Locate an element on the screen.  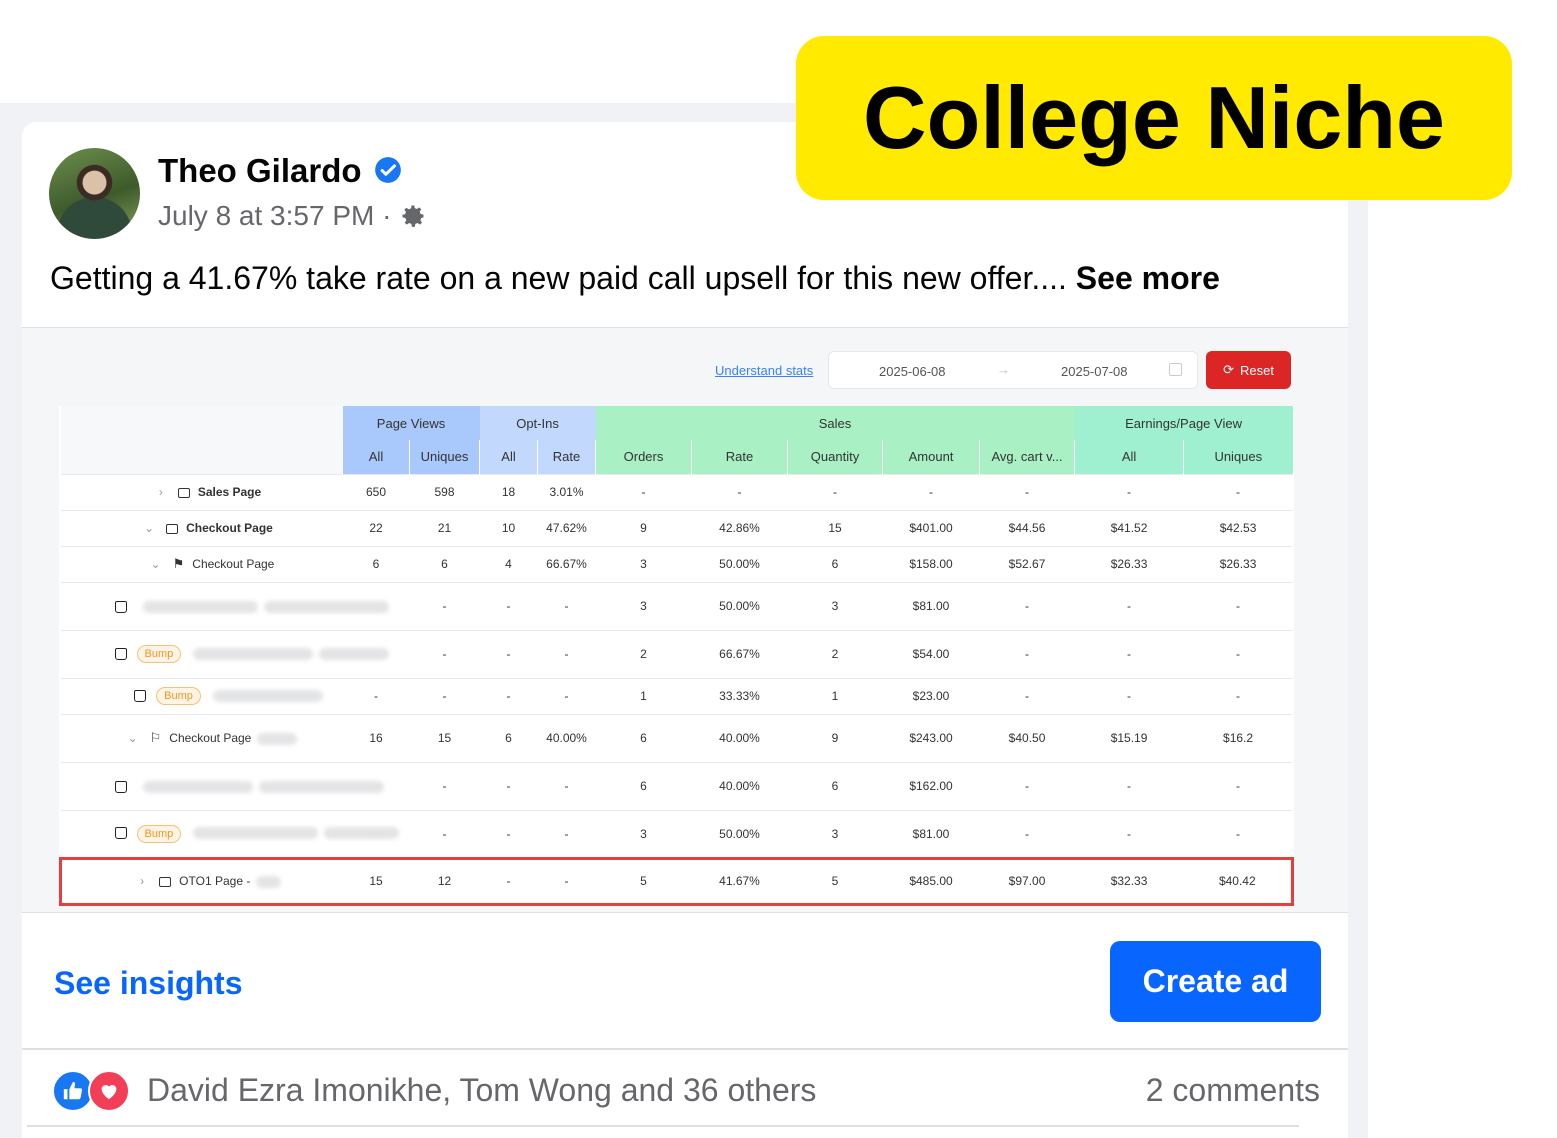
table-cell: $52.67 is located at coordinates (1027, 563).